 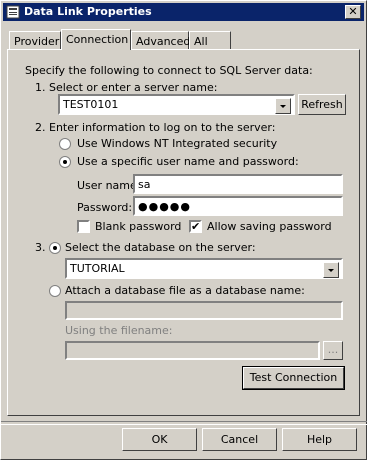 What do you see at coordinates (201, 41) in the screenshot?
I see `tab-all-label: All` at bounding box center [201, 41].